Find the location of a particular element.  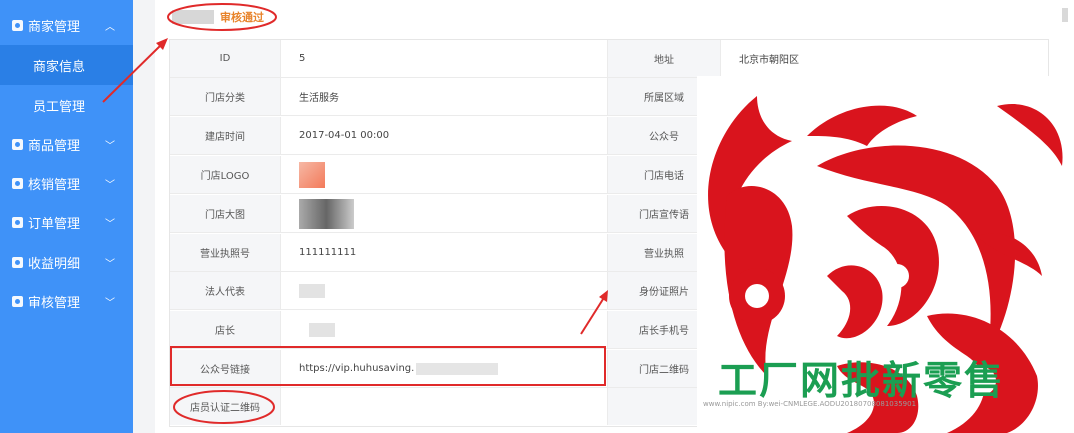

qrcode-label-ellipse is located at coordinates (224, 407).